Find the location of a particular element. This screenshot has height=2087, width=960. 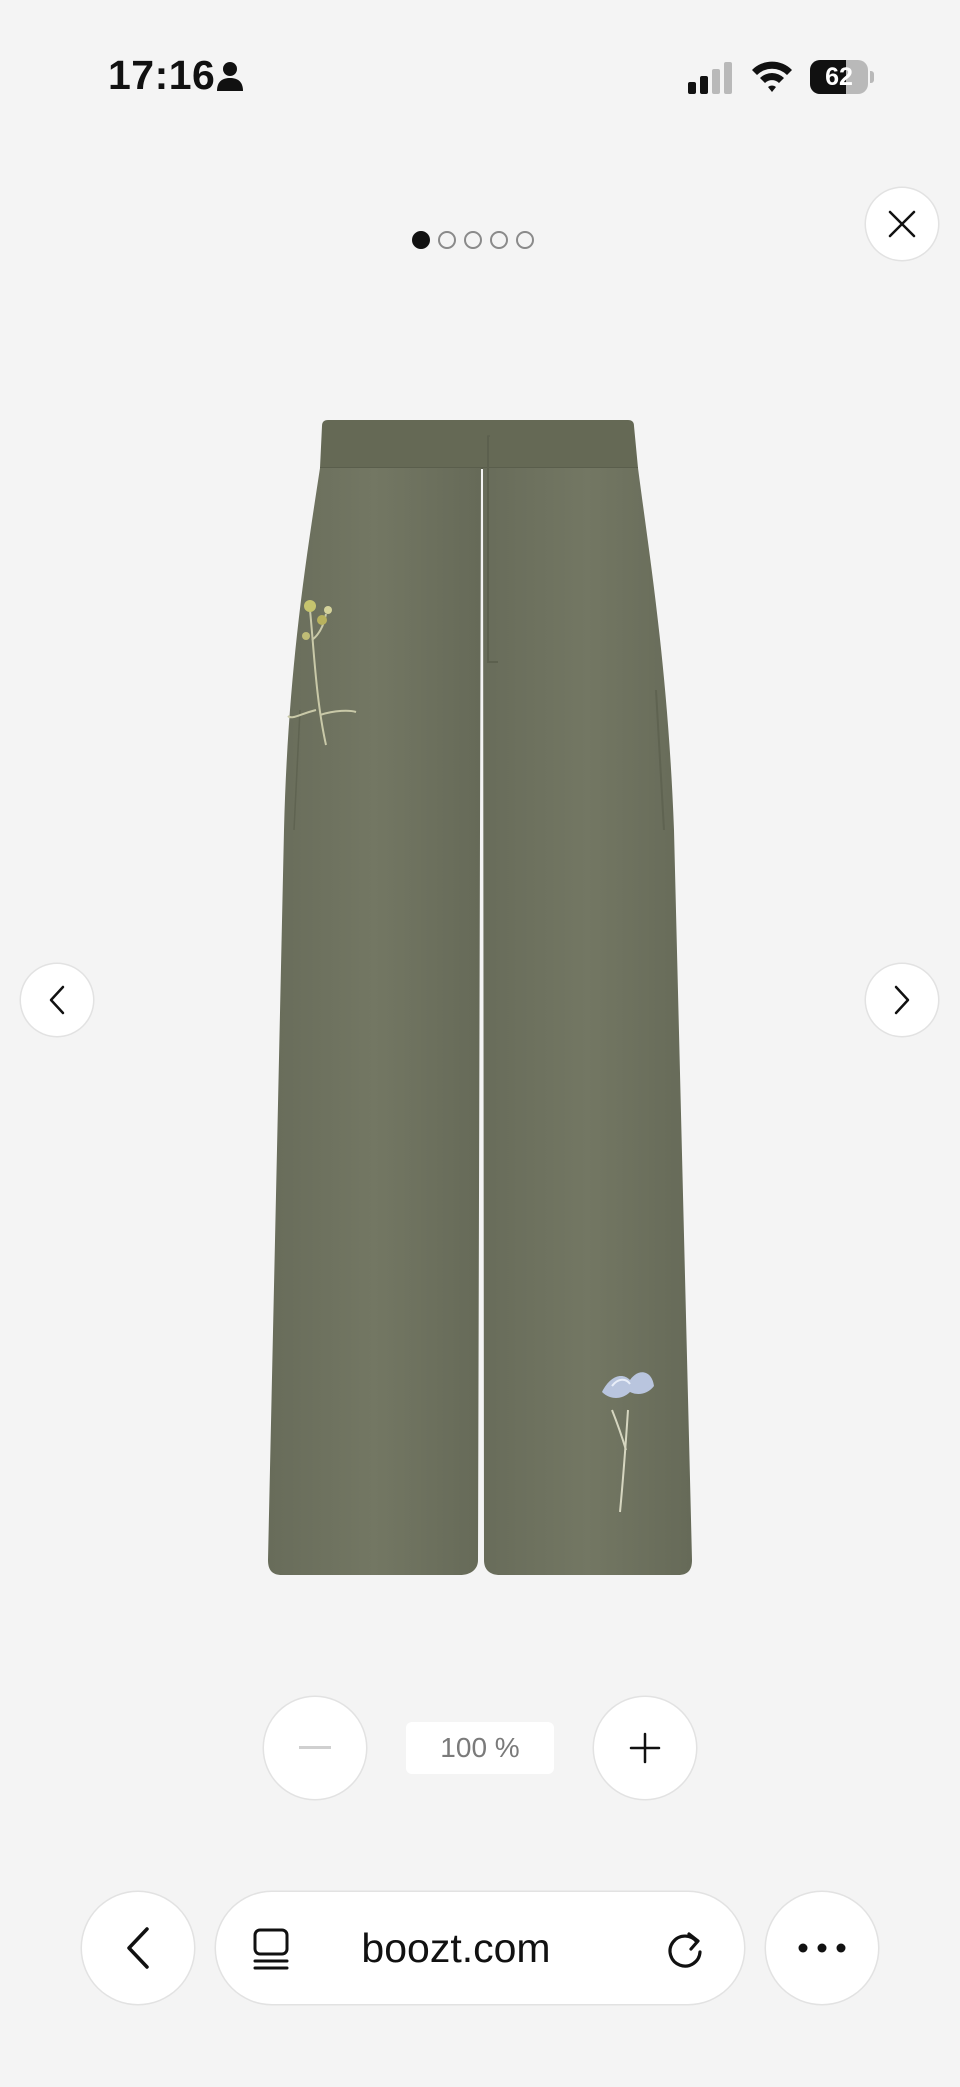

battery-percentage: 62 is located at coordinates (839, 77).